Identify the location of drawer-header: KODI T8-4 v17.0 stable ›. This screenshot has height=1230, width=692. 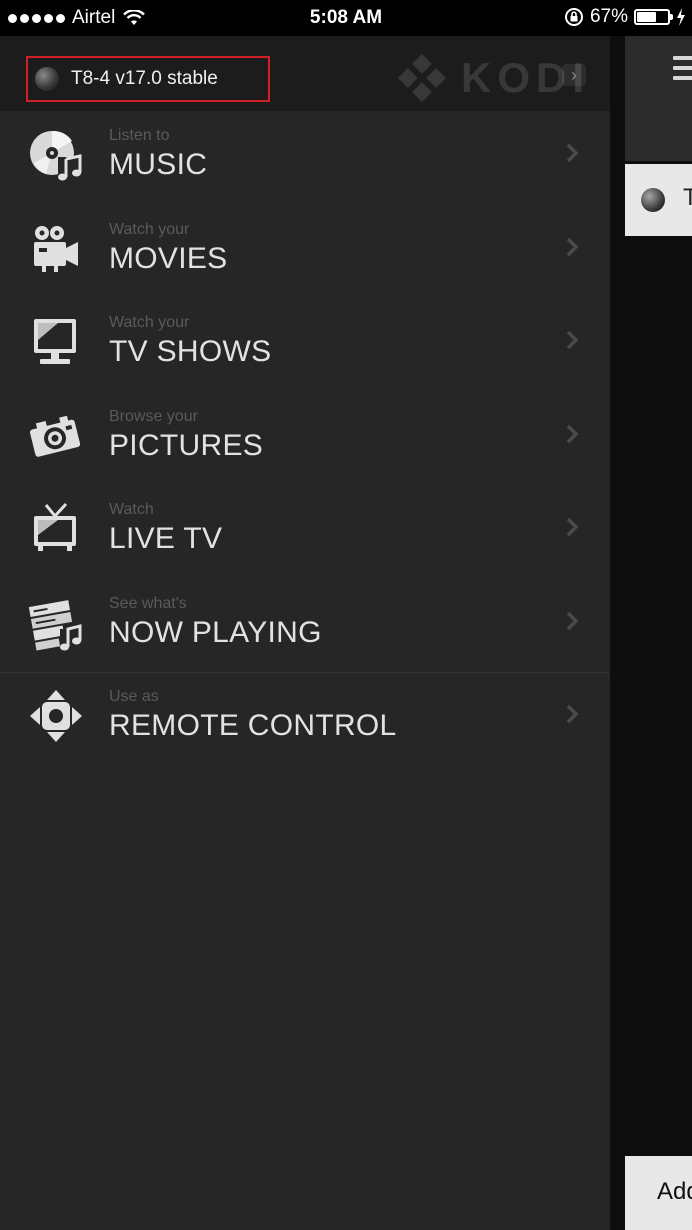
(305, 73).